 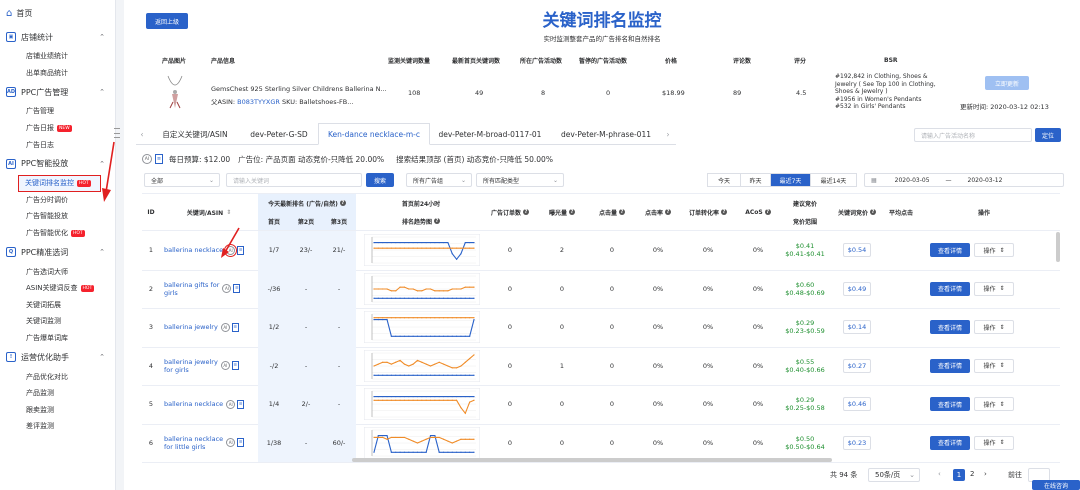 What do you see at coordinates (212, 443) in the screenshot?
I see `keyword-link: ballerina necklace for little girls AI ≡` at bounding box center [212, 443].